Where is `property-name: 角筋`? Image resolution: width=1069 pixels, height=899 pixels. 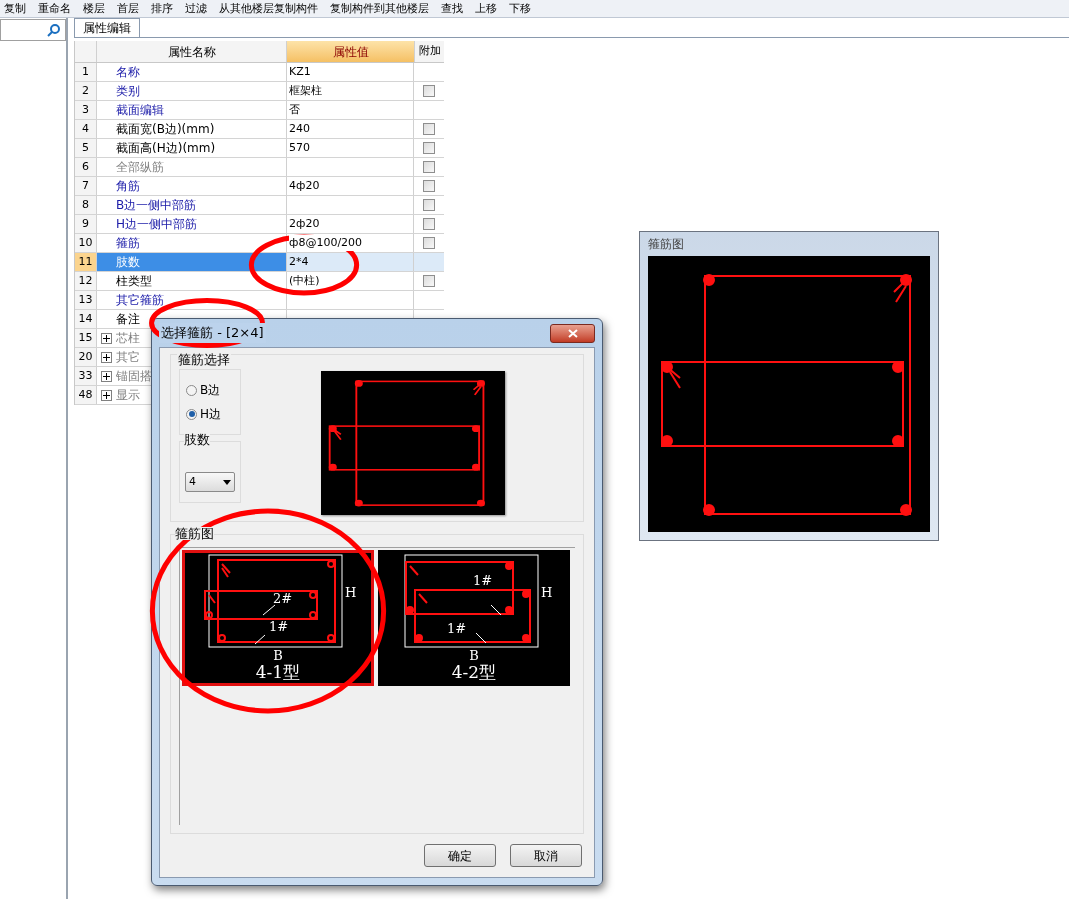 property-name: 角筋 is located at coordinates (128, 186).